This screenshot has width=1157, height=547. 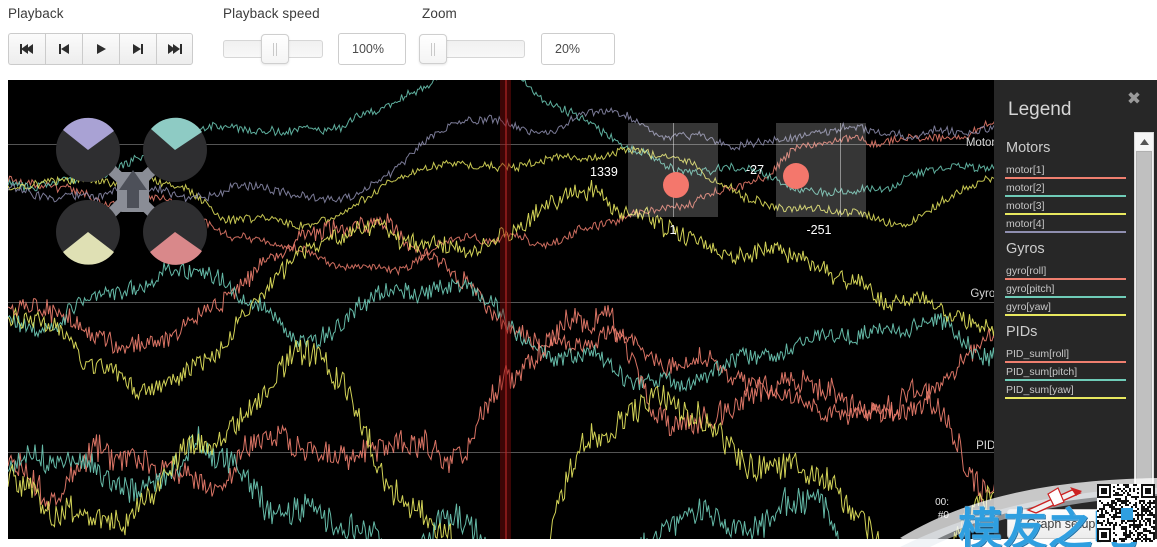 What do you see at coordinates (1040, 109) in the screenshot?
I see `legend-title: Legend` at bounding box center [1040, 109].